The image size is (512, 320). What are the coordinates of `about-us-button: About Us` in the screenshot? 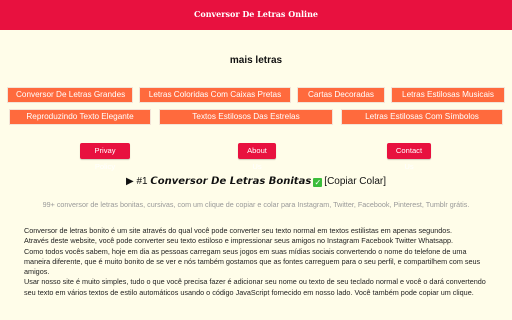 It's located at (257, 157).